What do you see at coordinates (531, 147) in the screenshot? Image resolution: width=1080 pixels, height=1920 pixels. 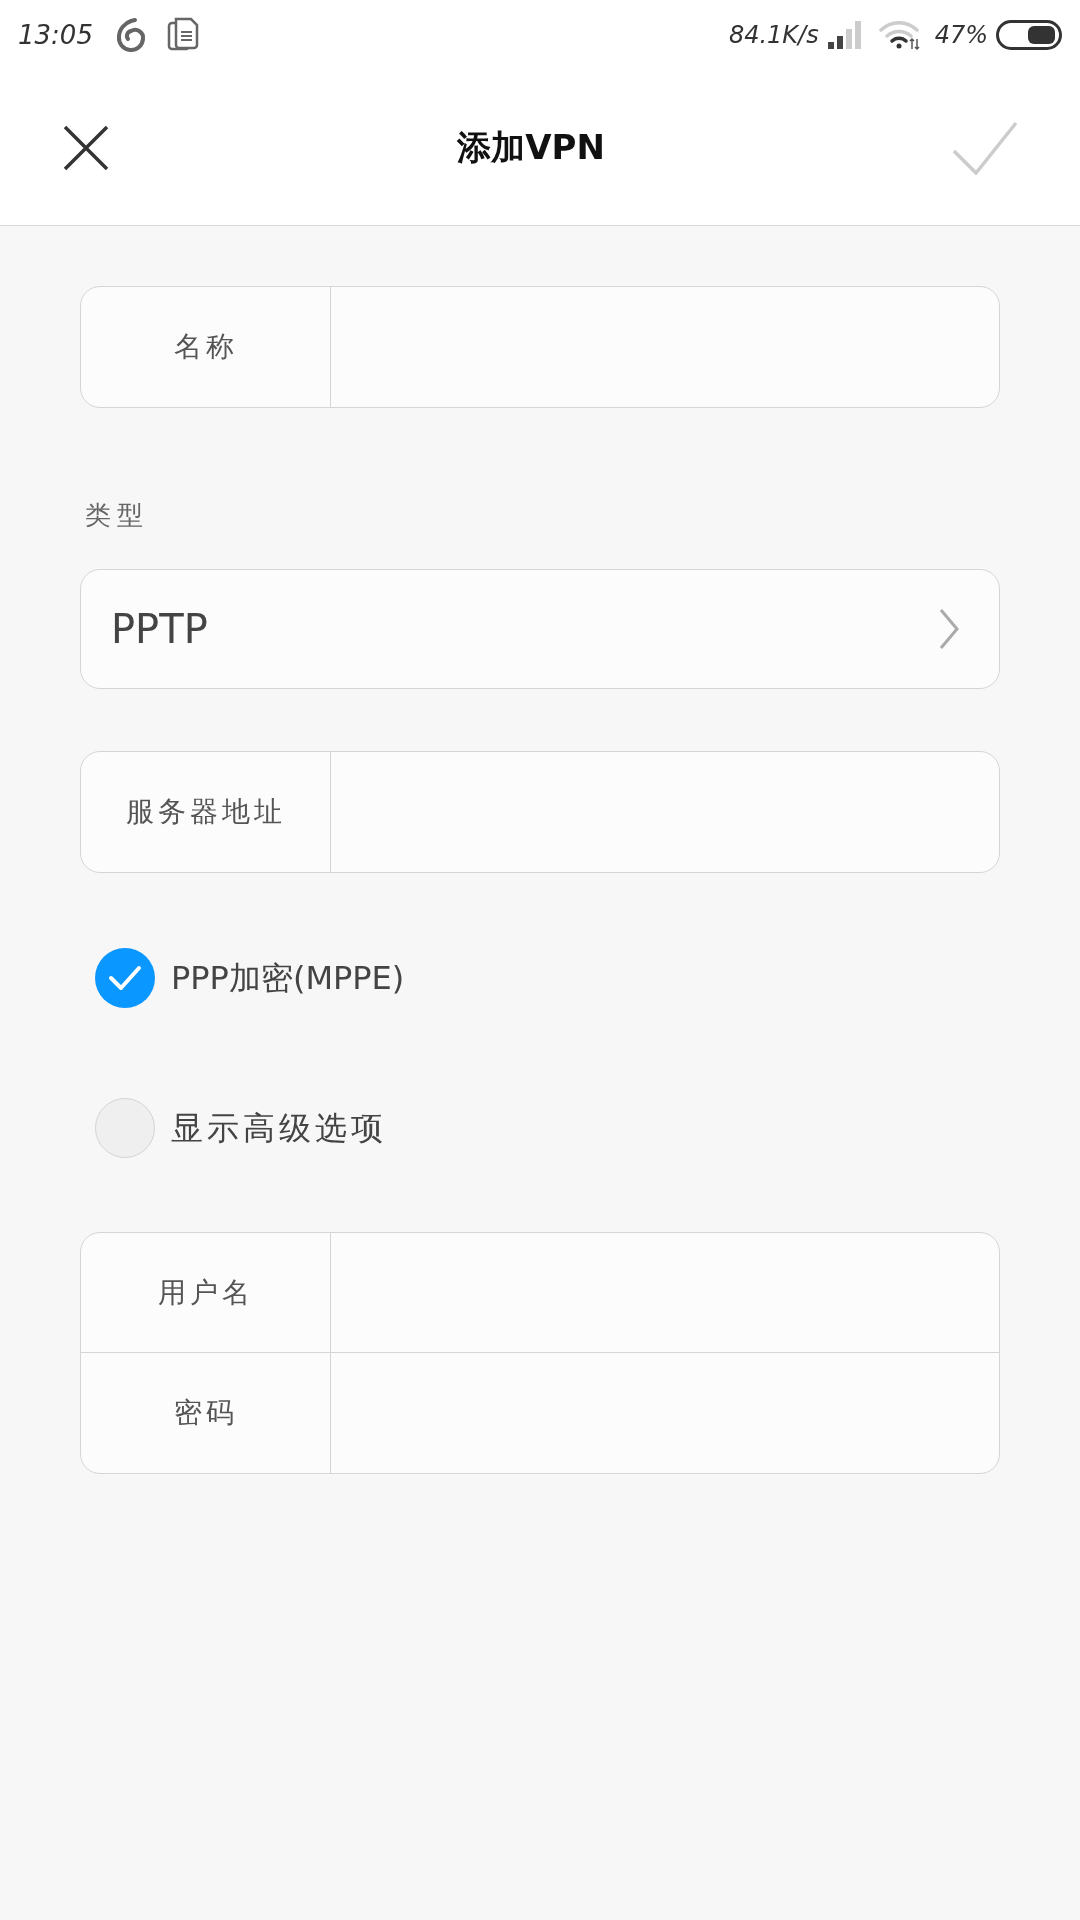 I see `page-title: 添加VPN` at bounding box center [531, 147].